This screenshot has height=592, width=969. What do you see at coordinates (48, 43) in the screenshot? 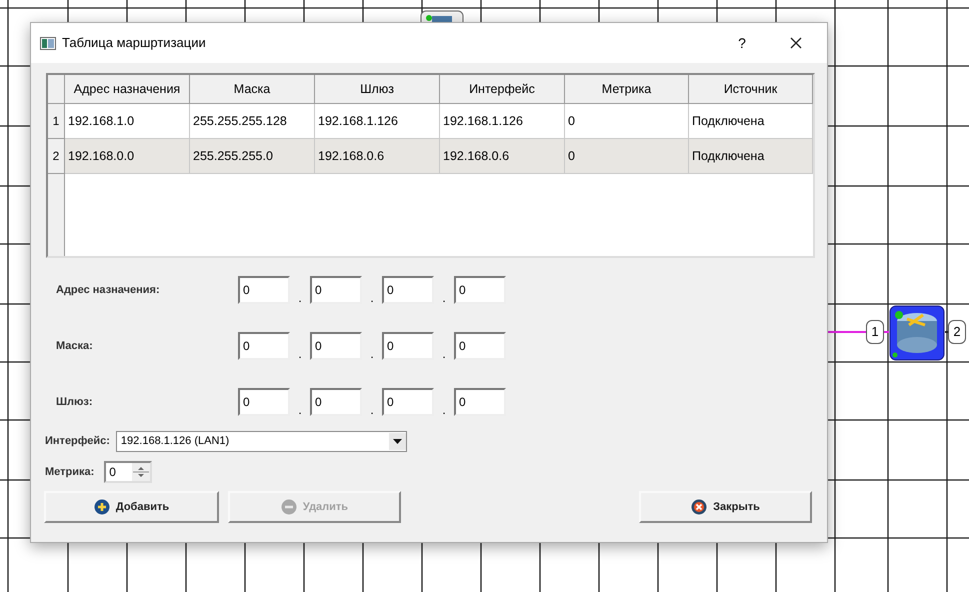
I see `window-icon` at bounding box center [48, 43].